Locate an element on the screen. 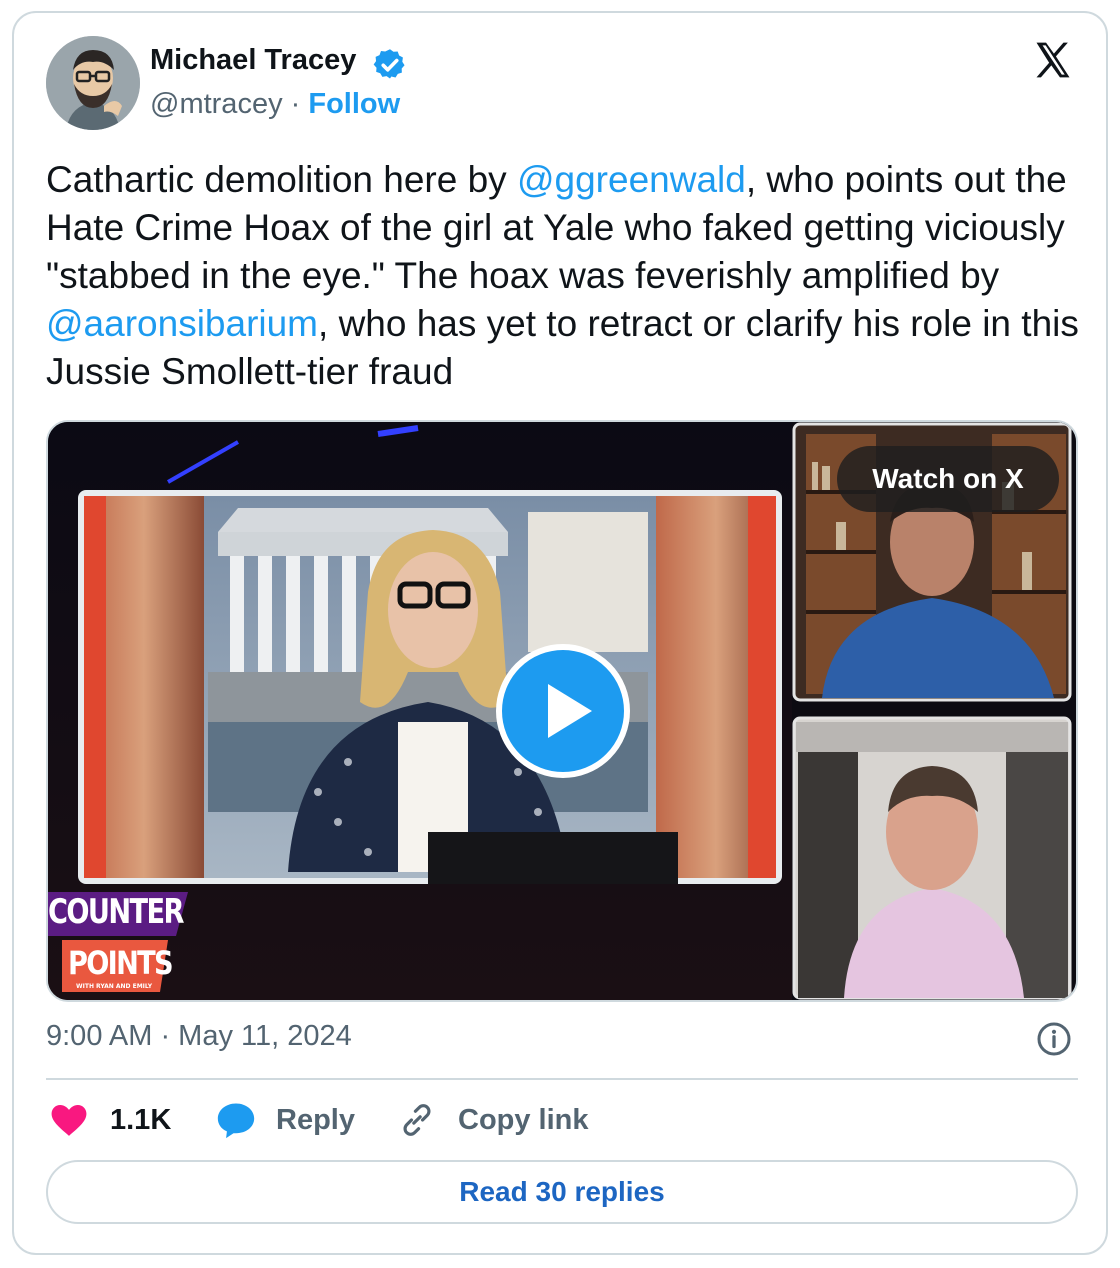  author-avatar is located at coordinates (93, 83).